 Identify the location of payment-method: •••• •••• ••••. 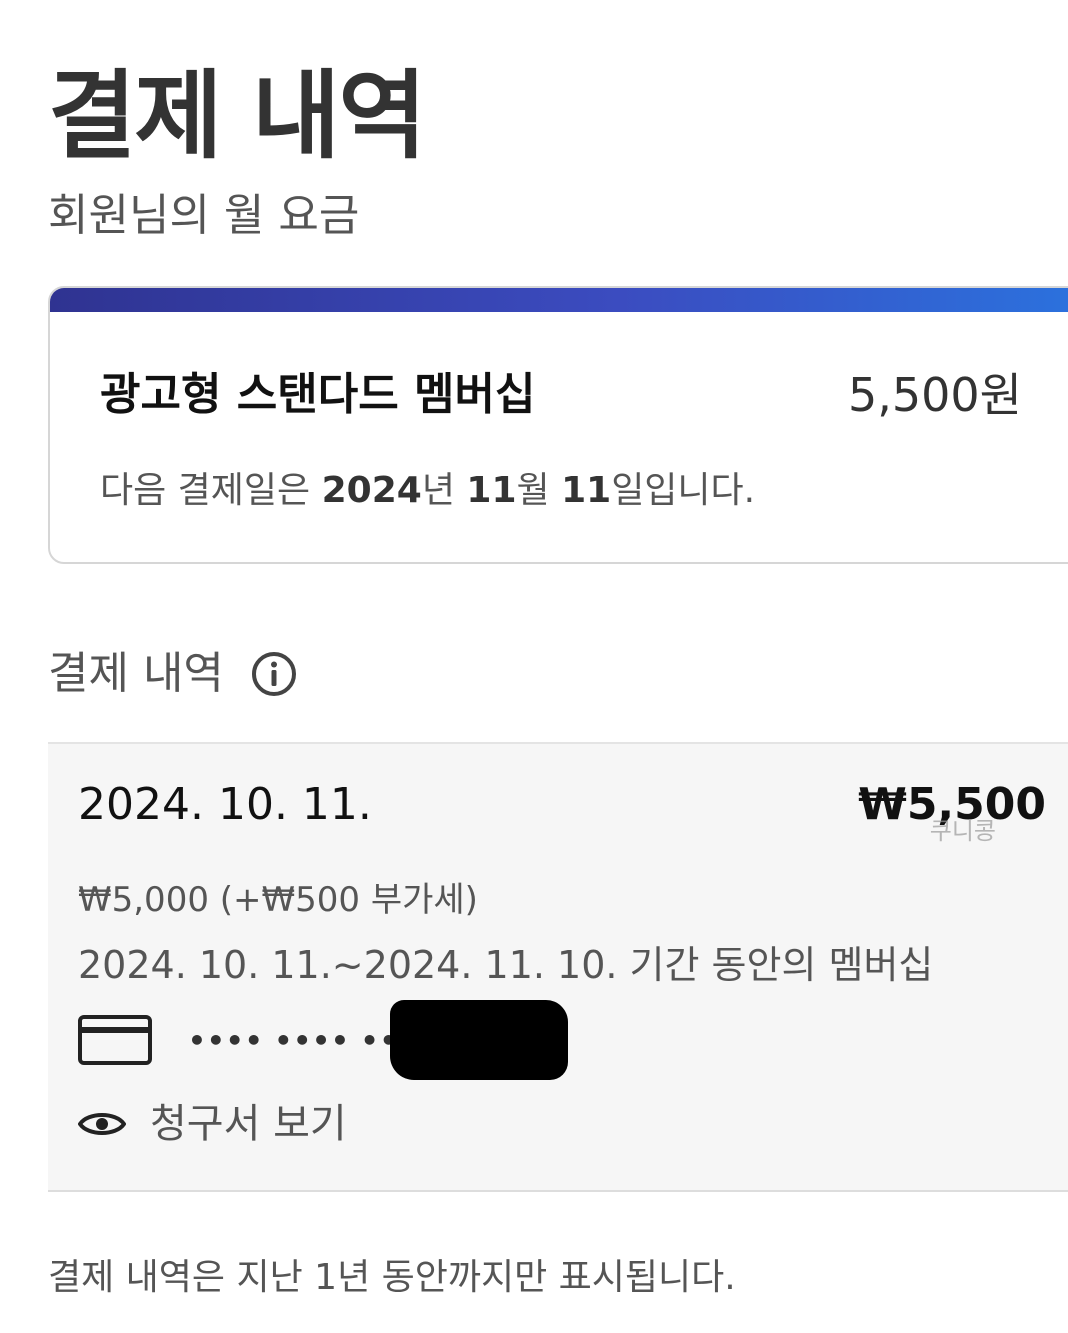
(257, 1040).